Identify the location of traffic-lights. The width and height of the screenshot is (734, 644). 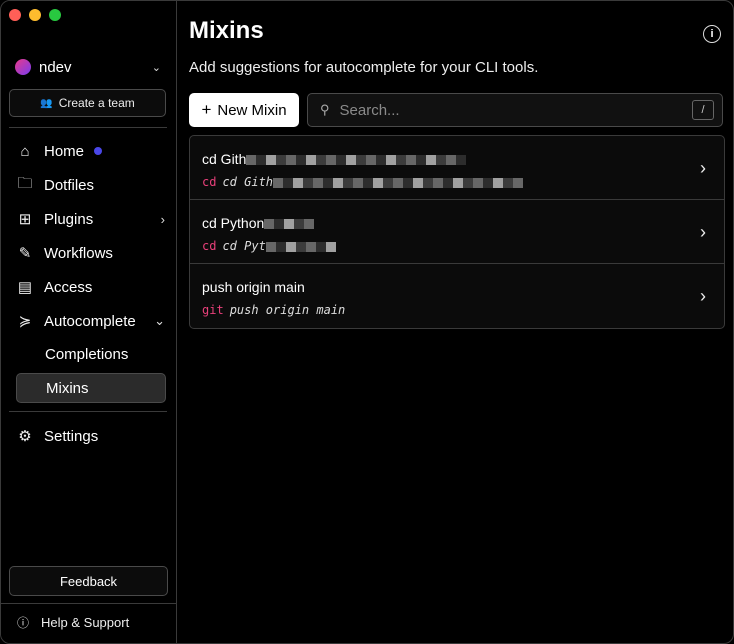
(35, 15).